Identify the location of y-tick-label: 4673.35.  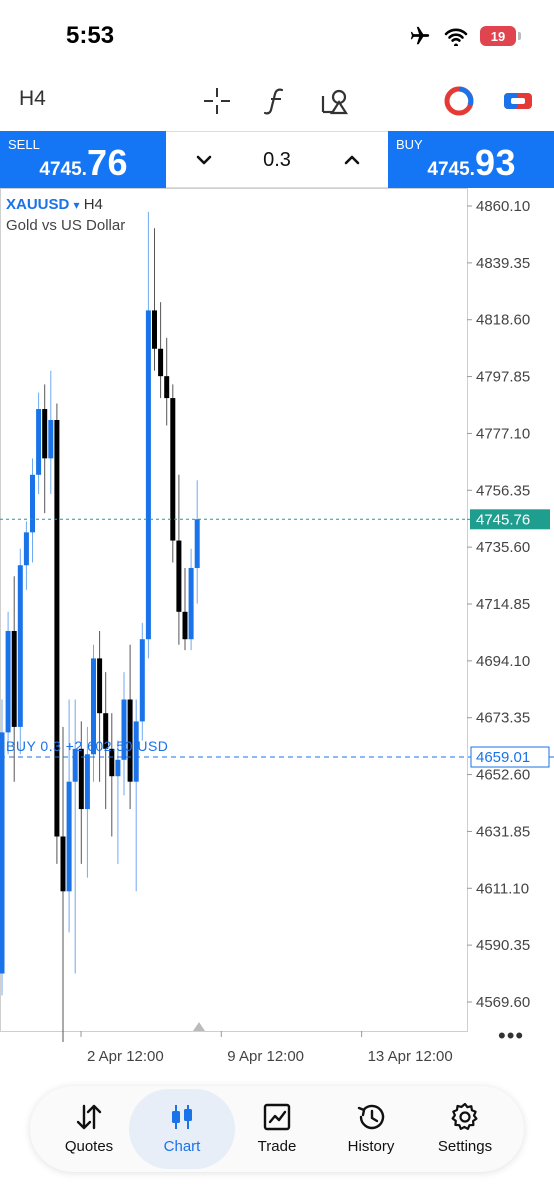
(503, 718).